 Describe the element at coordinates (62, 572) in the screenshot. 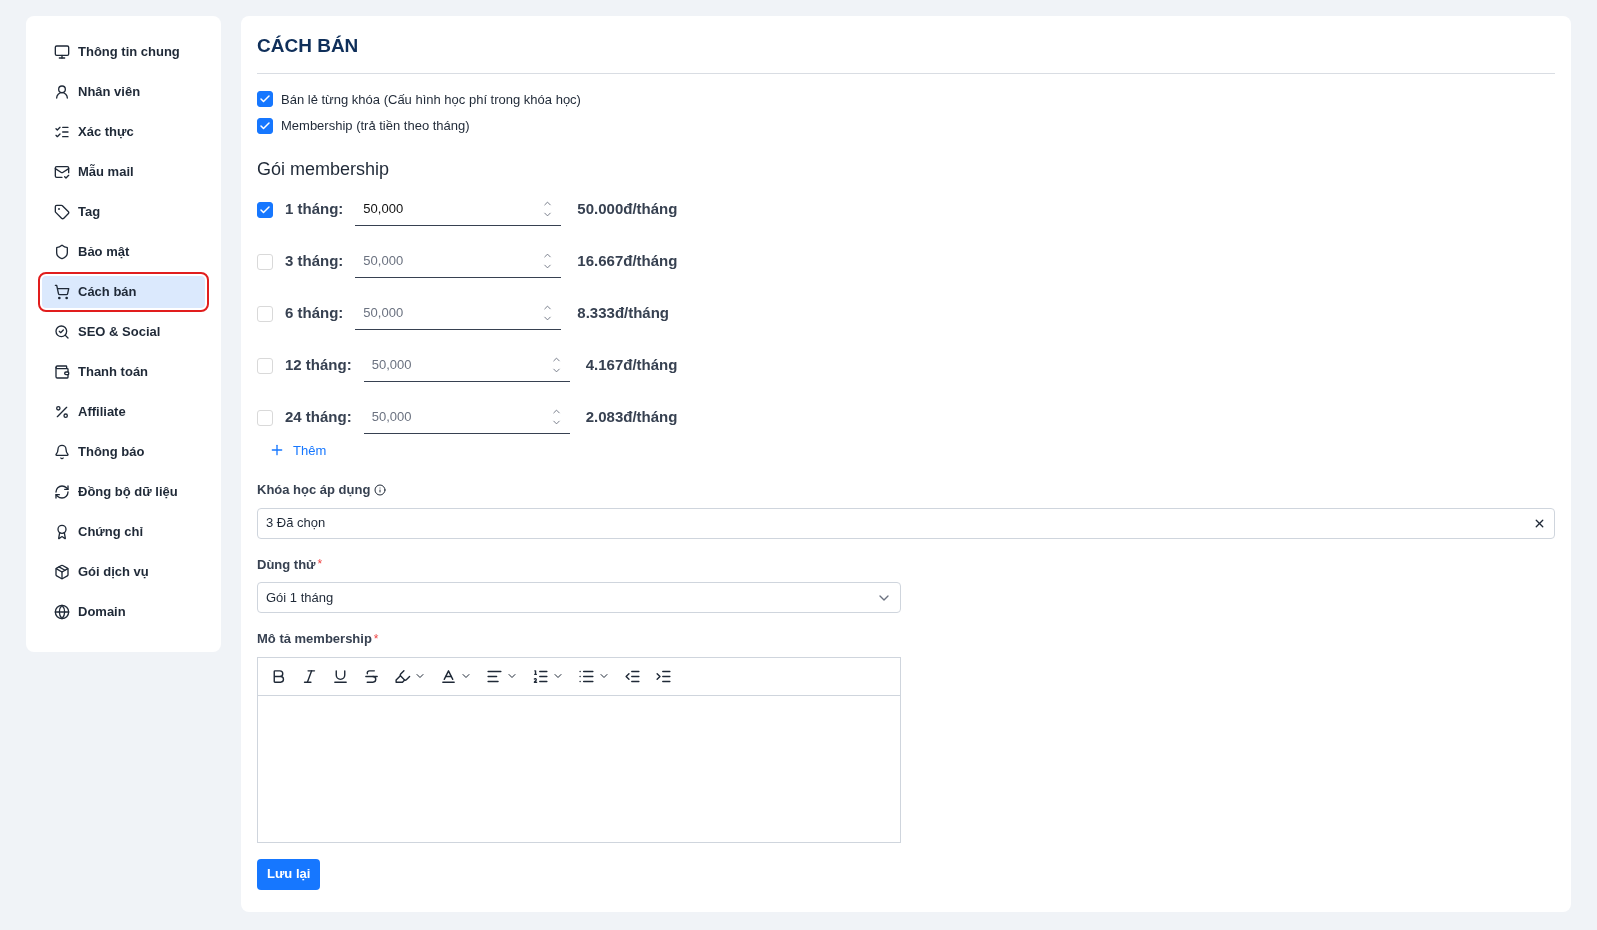

I see `box-icon` at that location.